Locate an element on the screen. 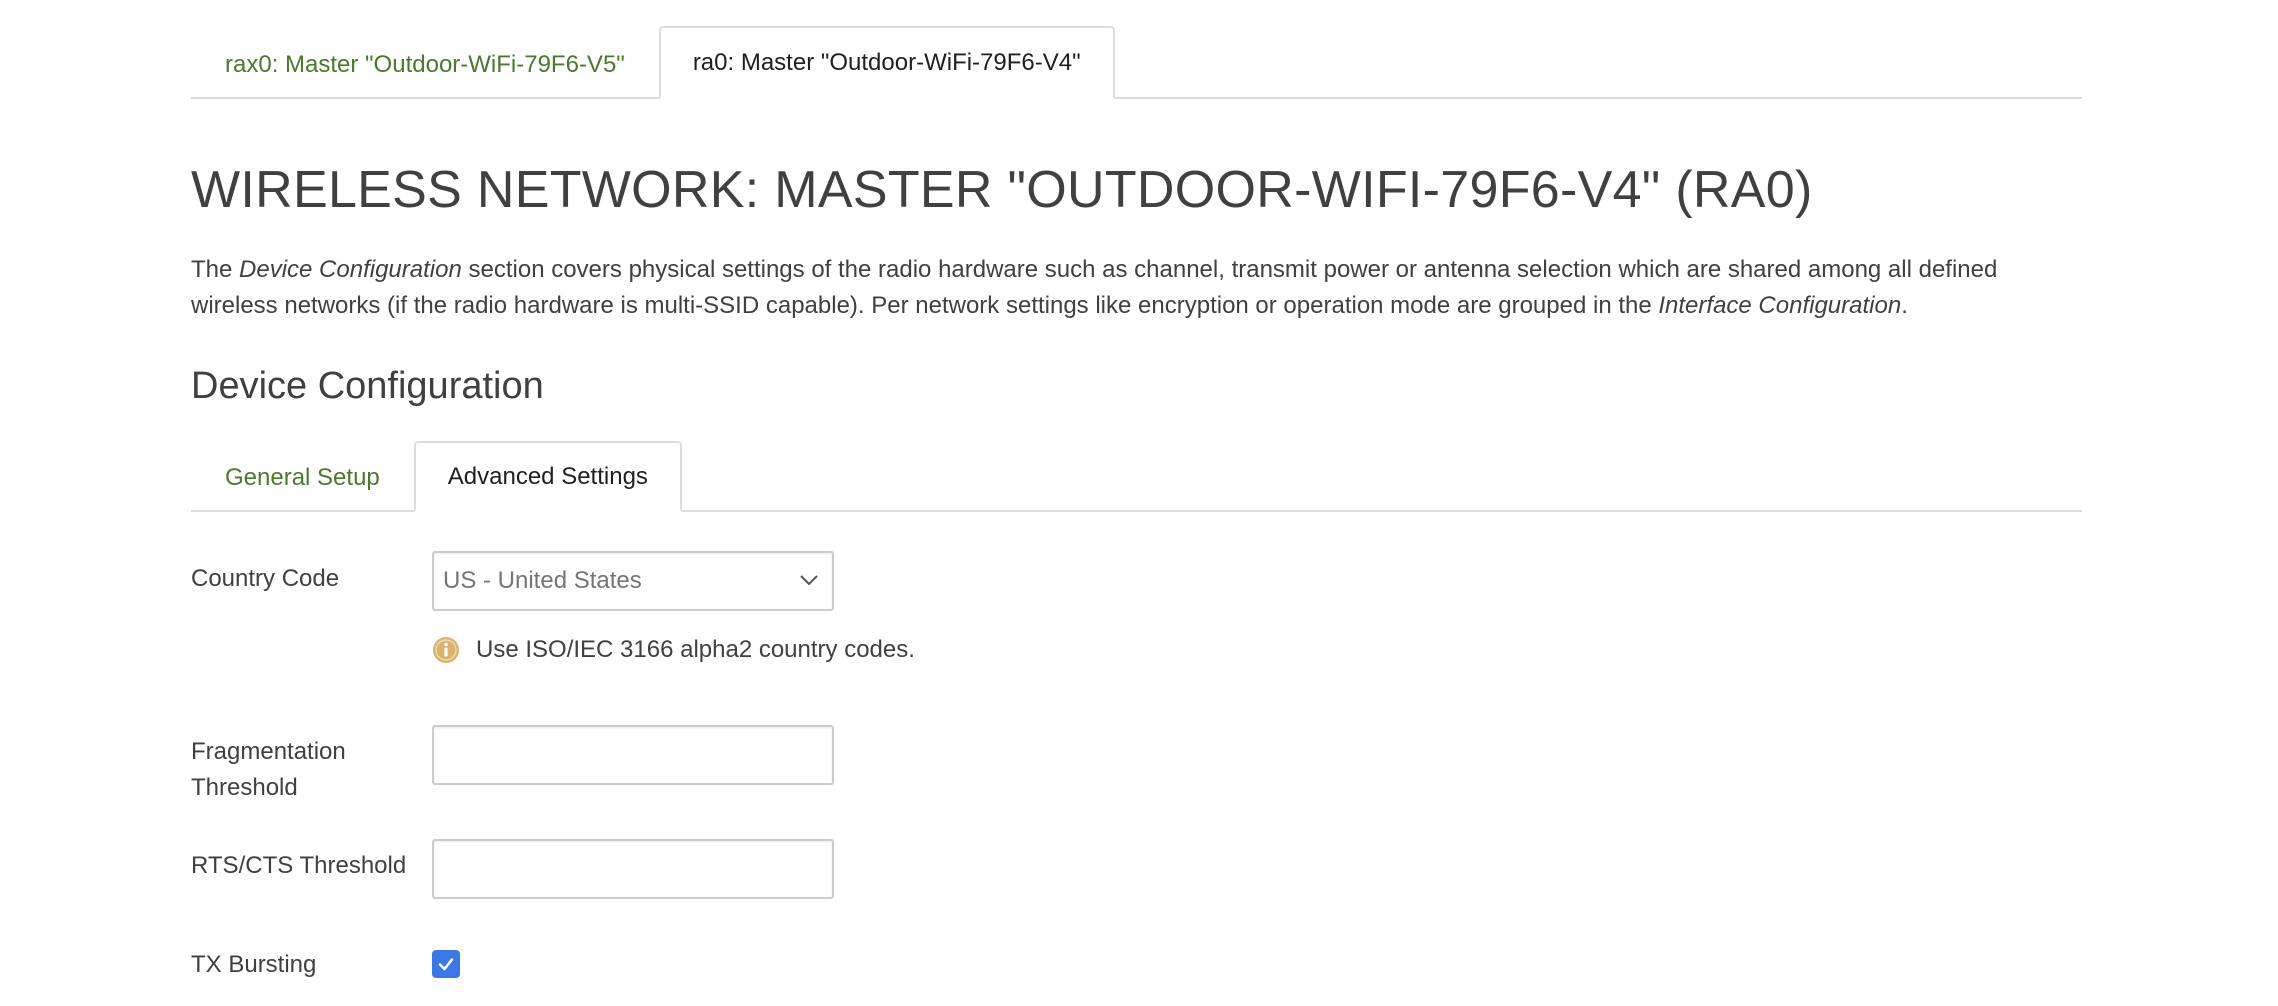 The image size is (2278, 1006). description-text: The is located at coordinates (215, 269).